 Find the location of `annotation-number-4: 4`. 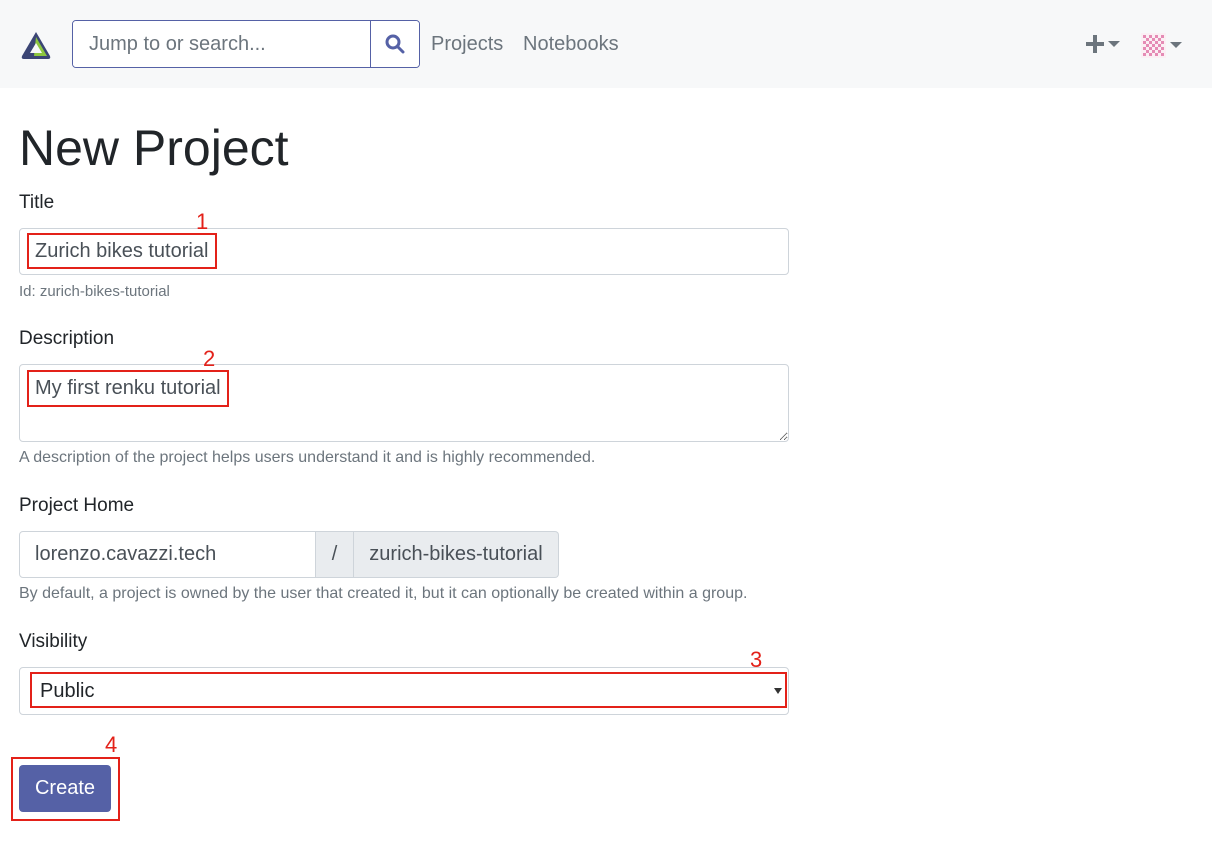

annotation-number-4: 4 is located at coordinates (111, 744).